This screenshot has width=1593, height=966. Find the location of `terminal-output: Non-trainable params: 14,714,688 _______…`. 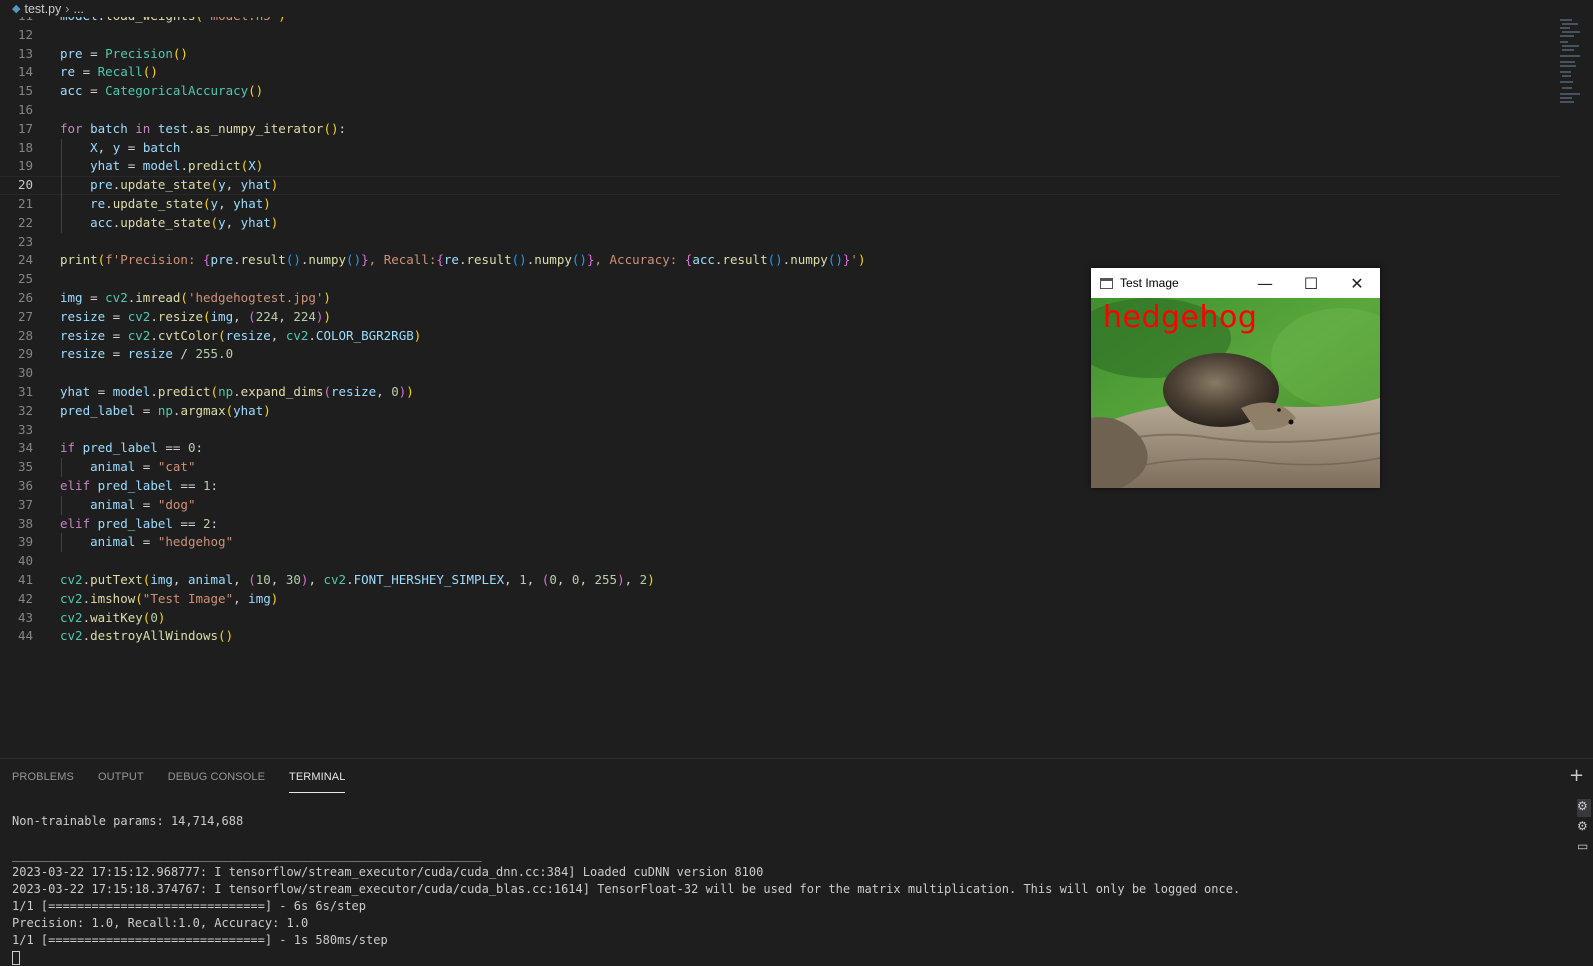

terminal-output: Non-trainable params: 14,714,688 _______… is located at coordinates (626, 889).